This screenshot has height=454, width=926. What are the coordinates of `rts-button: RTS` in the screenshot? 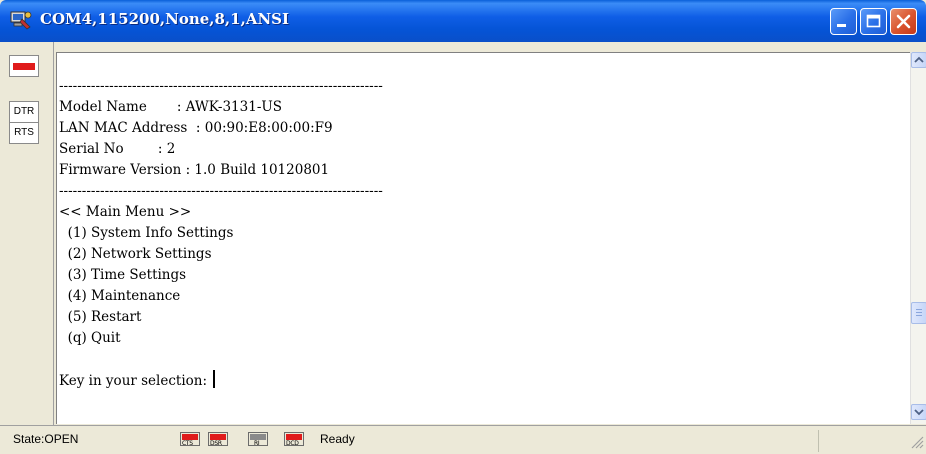 It's located at (24, 133).